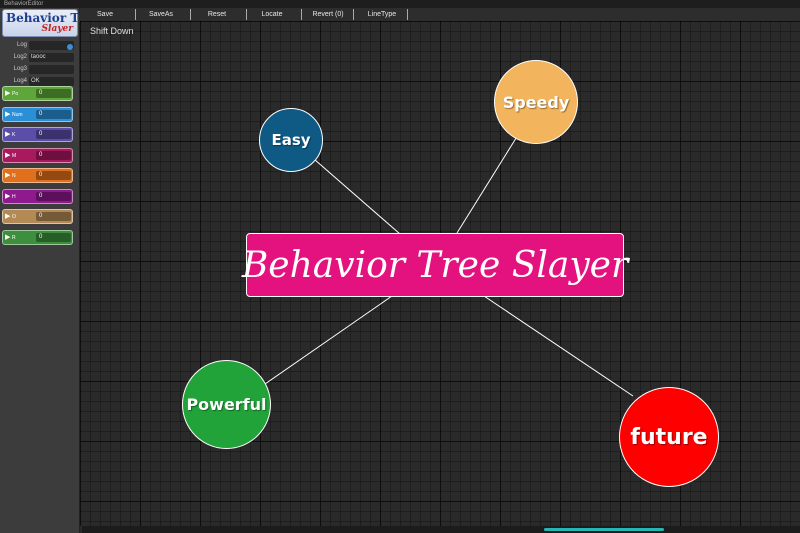 The width and height of the screenshot is (800, 533). I want to click on line-type-button: LineType, so click(382, 14).